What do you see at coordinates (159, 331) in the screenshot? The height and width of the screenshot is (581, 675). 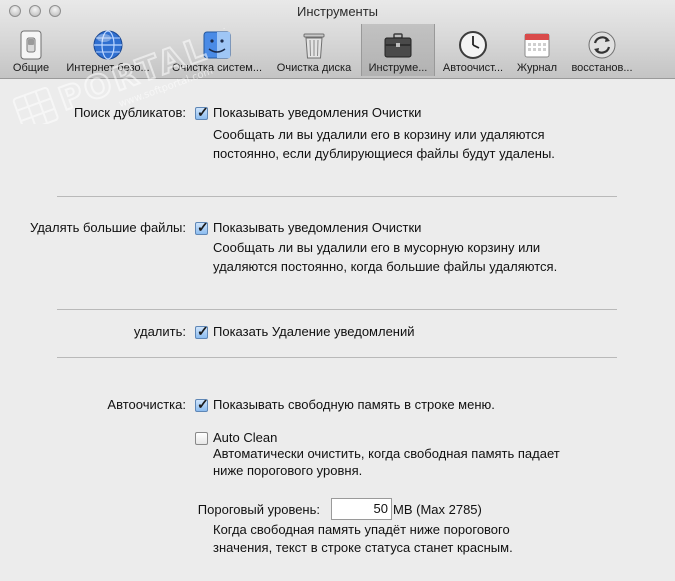 I see `delete-label: удалить:` at bounding box center [159, 331].